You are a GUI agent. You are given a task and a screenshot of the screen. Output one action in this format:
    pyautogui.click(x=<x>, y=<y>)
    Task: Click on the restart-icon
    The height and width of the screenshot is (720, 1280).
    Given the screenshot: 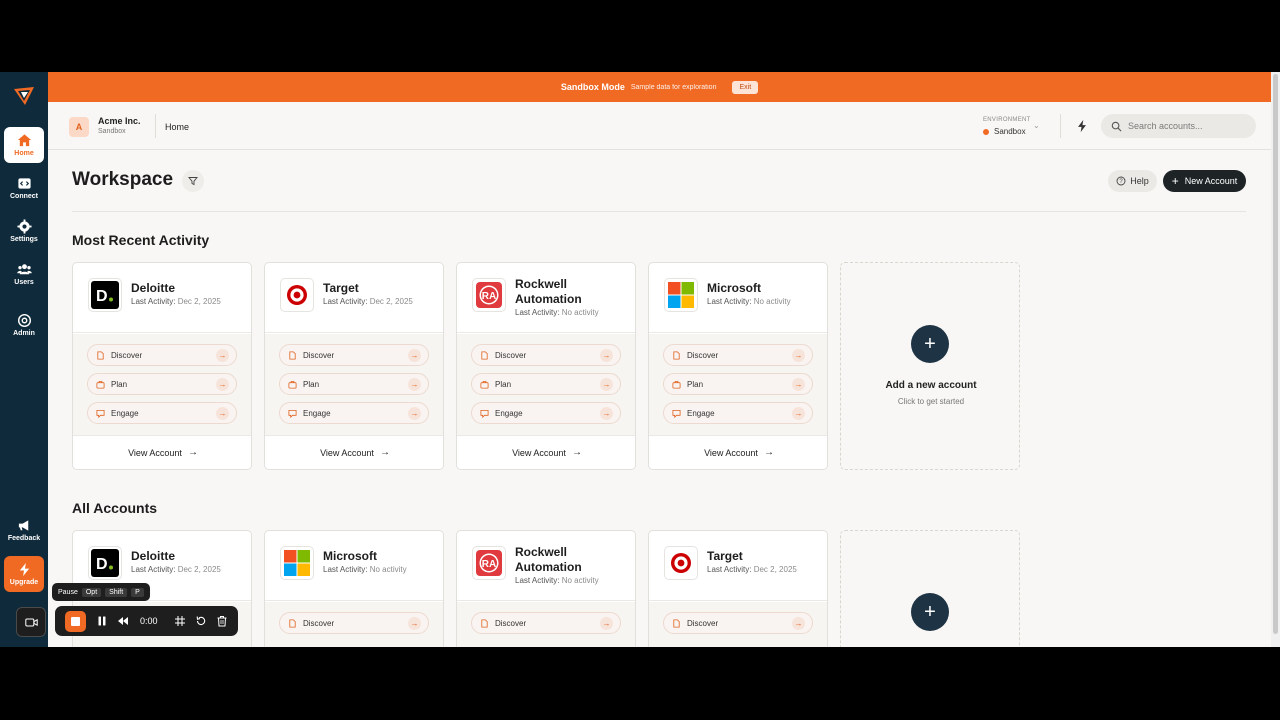 What is the action you would take?
    pyautogui.click(x=201, y=621)
    